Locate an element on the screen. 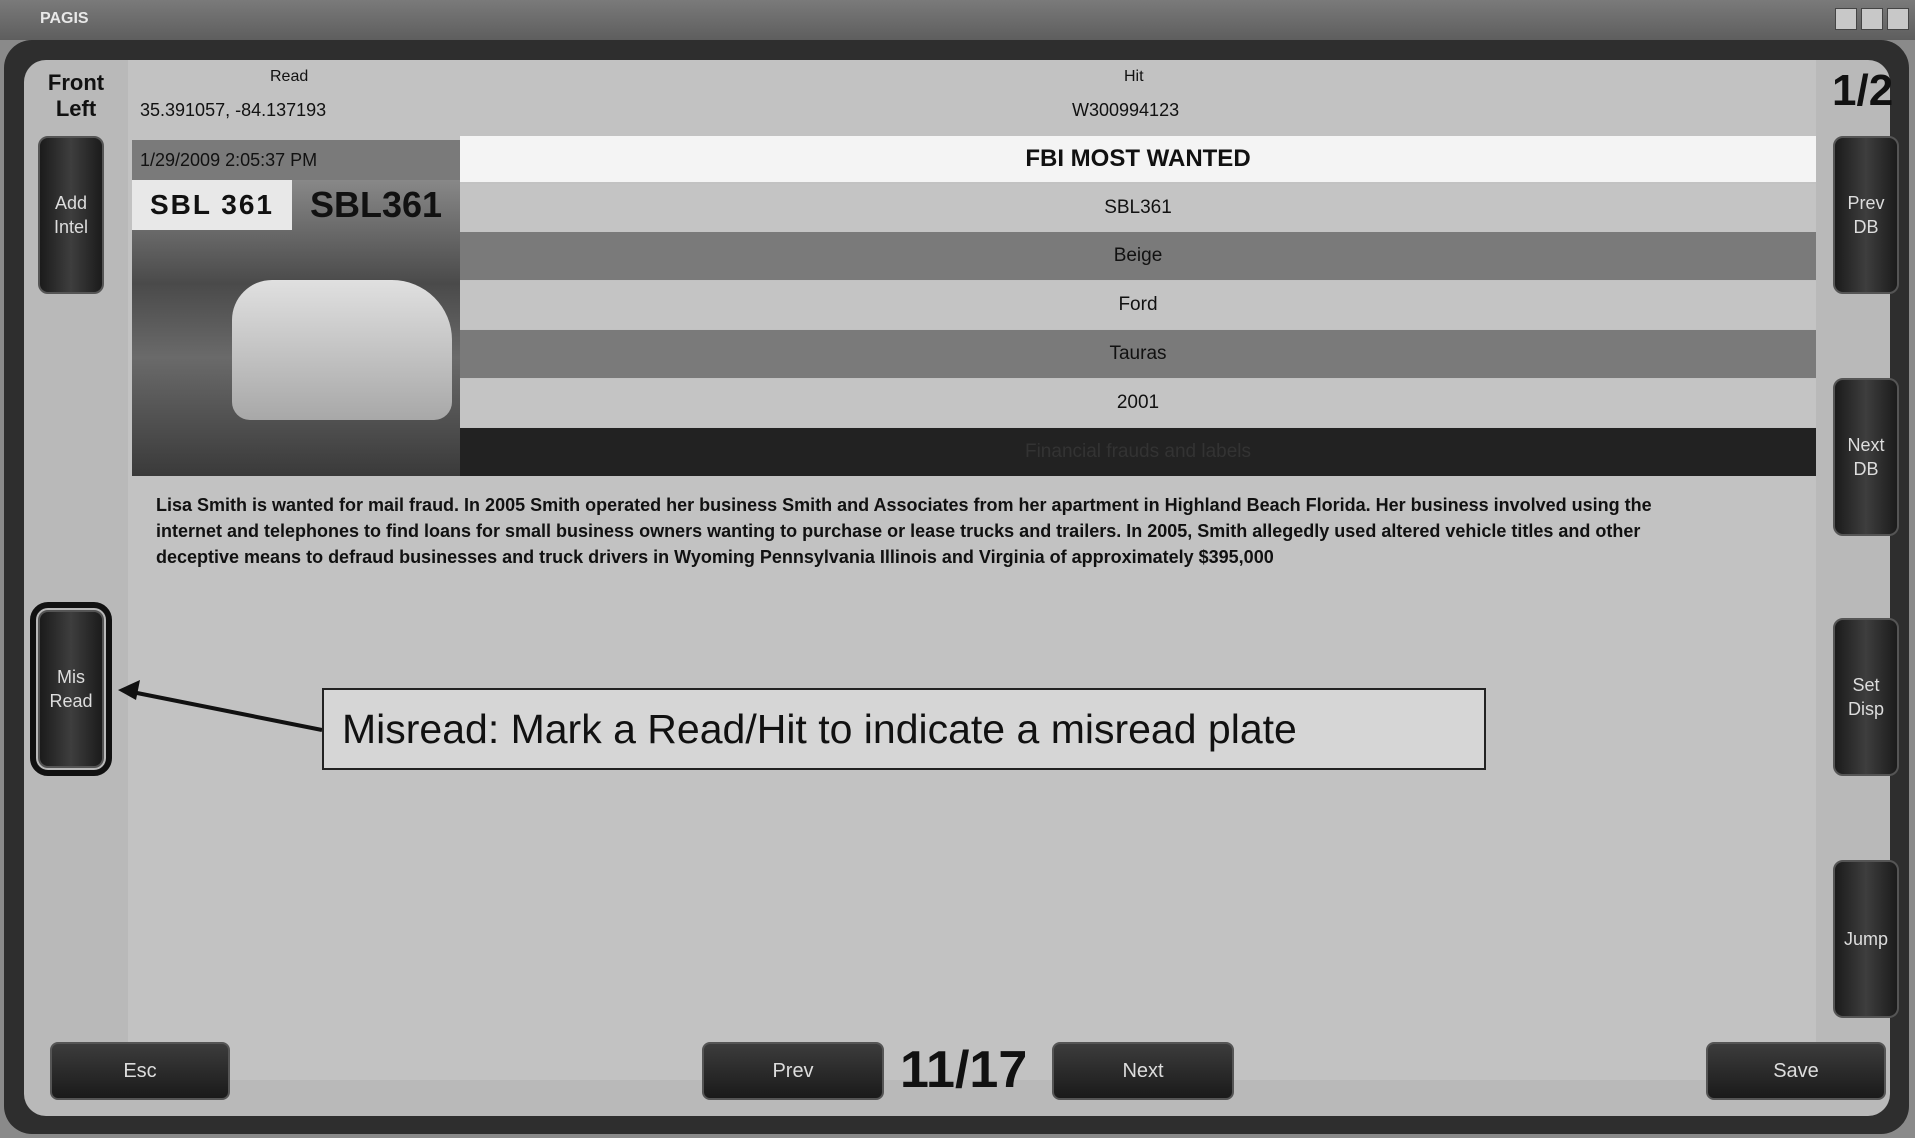 The height and width of the screenshot is (1138, 1915). save-button: Save is located at coordinates (1796, 1071).